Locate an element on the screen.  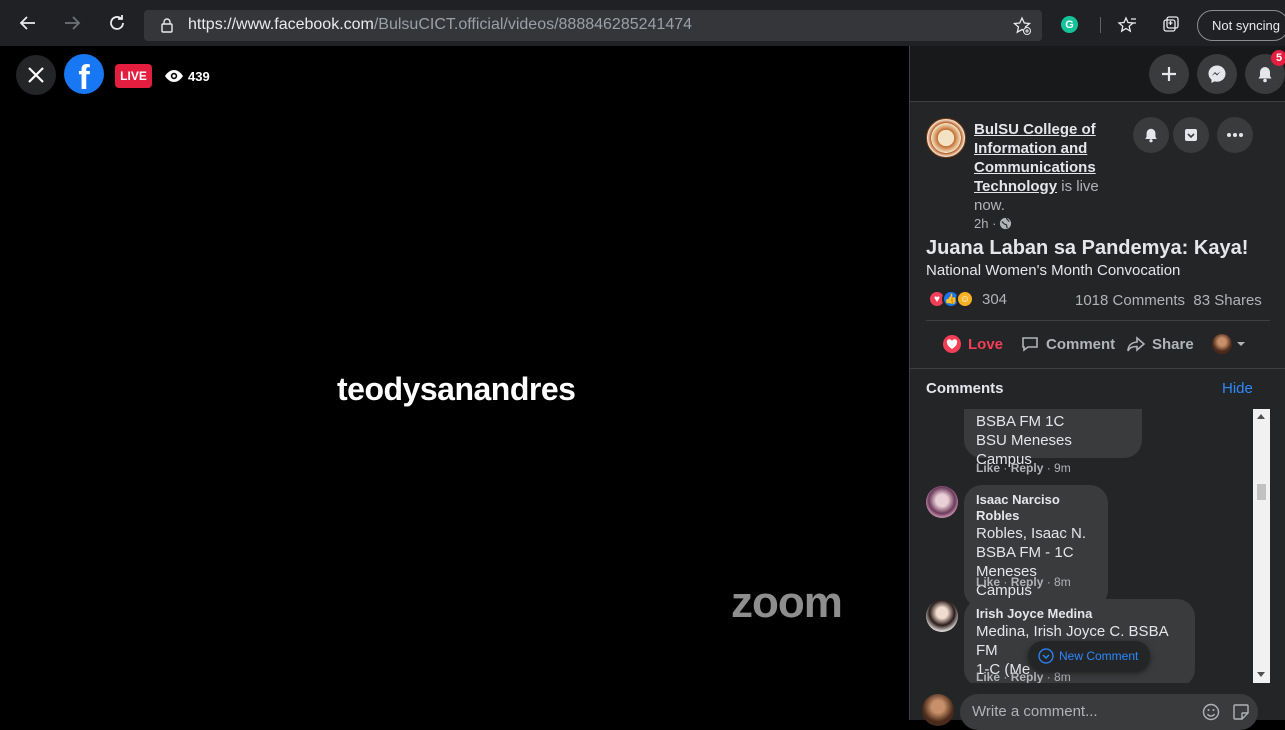
zoom-watermark: zoom is located at coordinates (787, 602).